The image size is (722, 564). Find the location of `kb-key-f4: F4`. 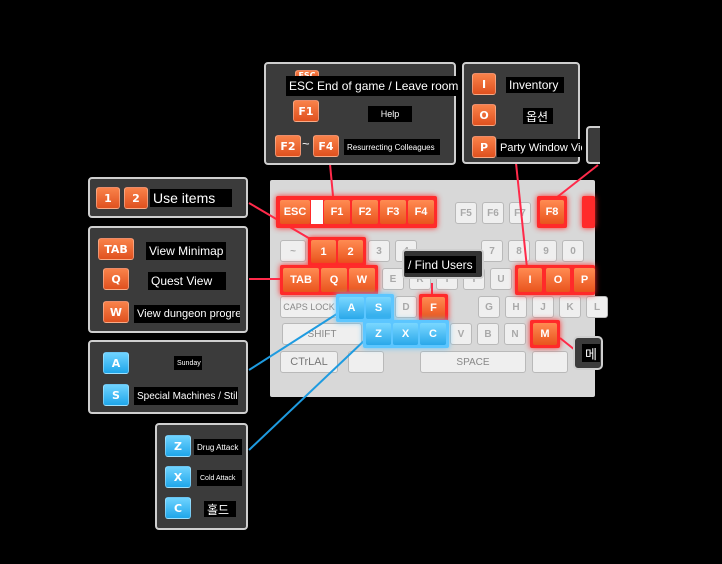

kb-key-f4: F4 is located at coordinates (421, 212).